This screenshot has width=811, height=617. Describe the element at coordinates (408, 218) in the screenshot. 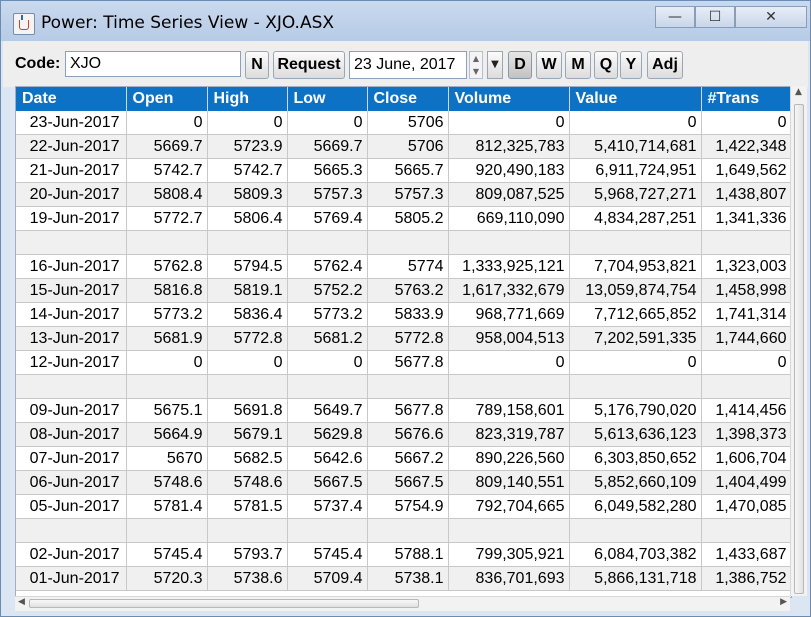

I see `cell-close: 5805.2` at that location.